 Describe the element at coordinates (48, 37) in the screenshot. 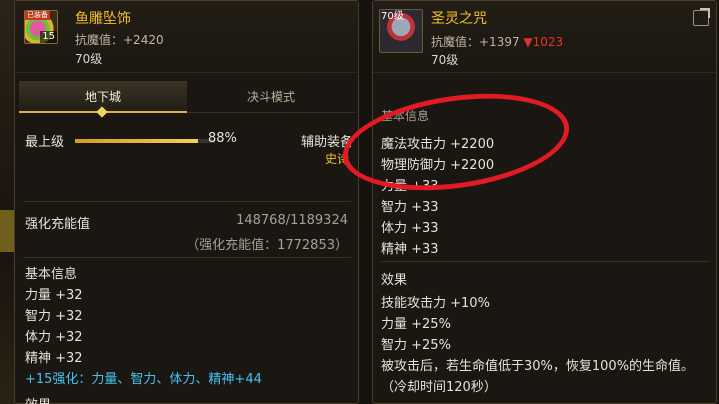

I see `enhance-level-badge: 15` at that location.